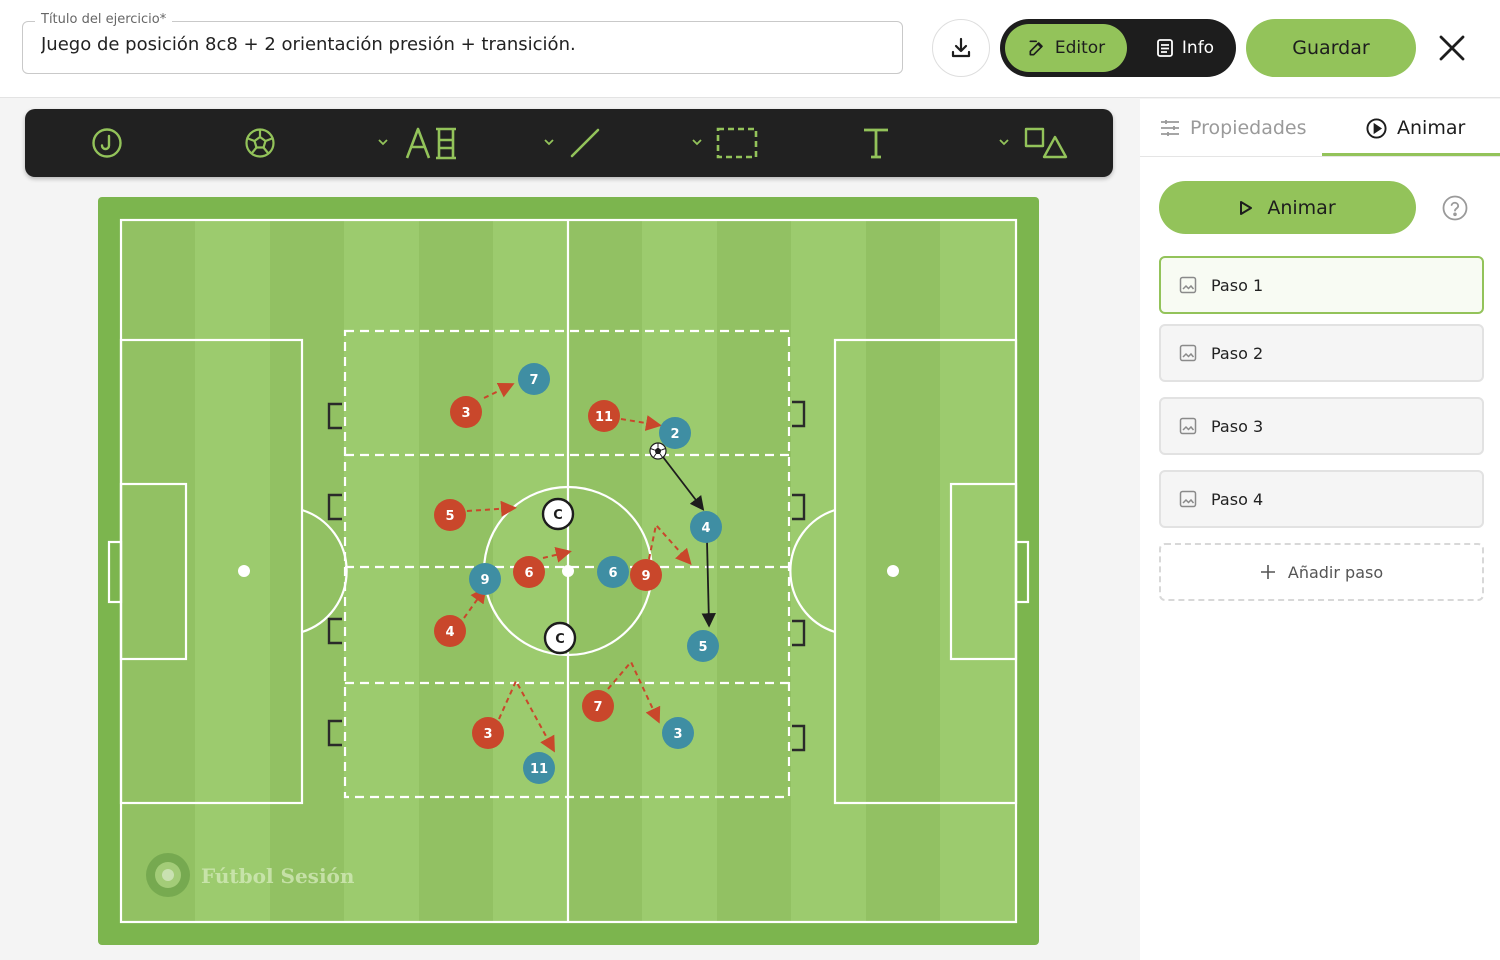 This screenshot has height=960, width=1500. I want to click on shapes-tool, so click(1046, 143).